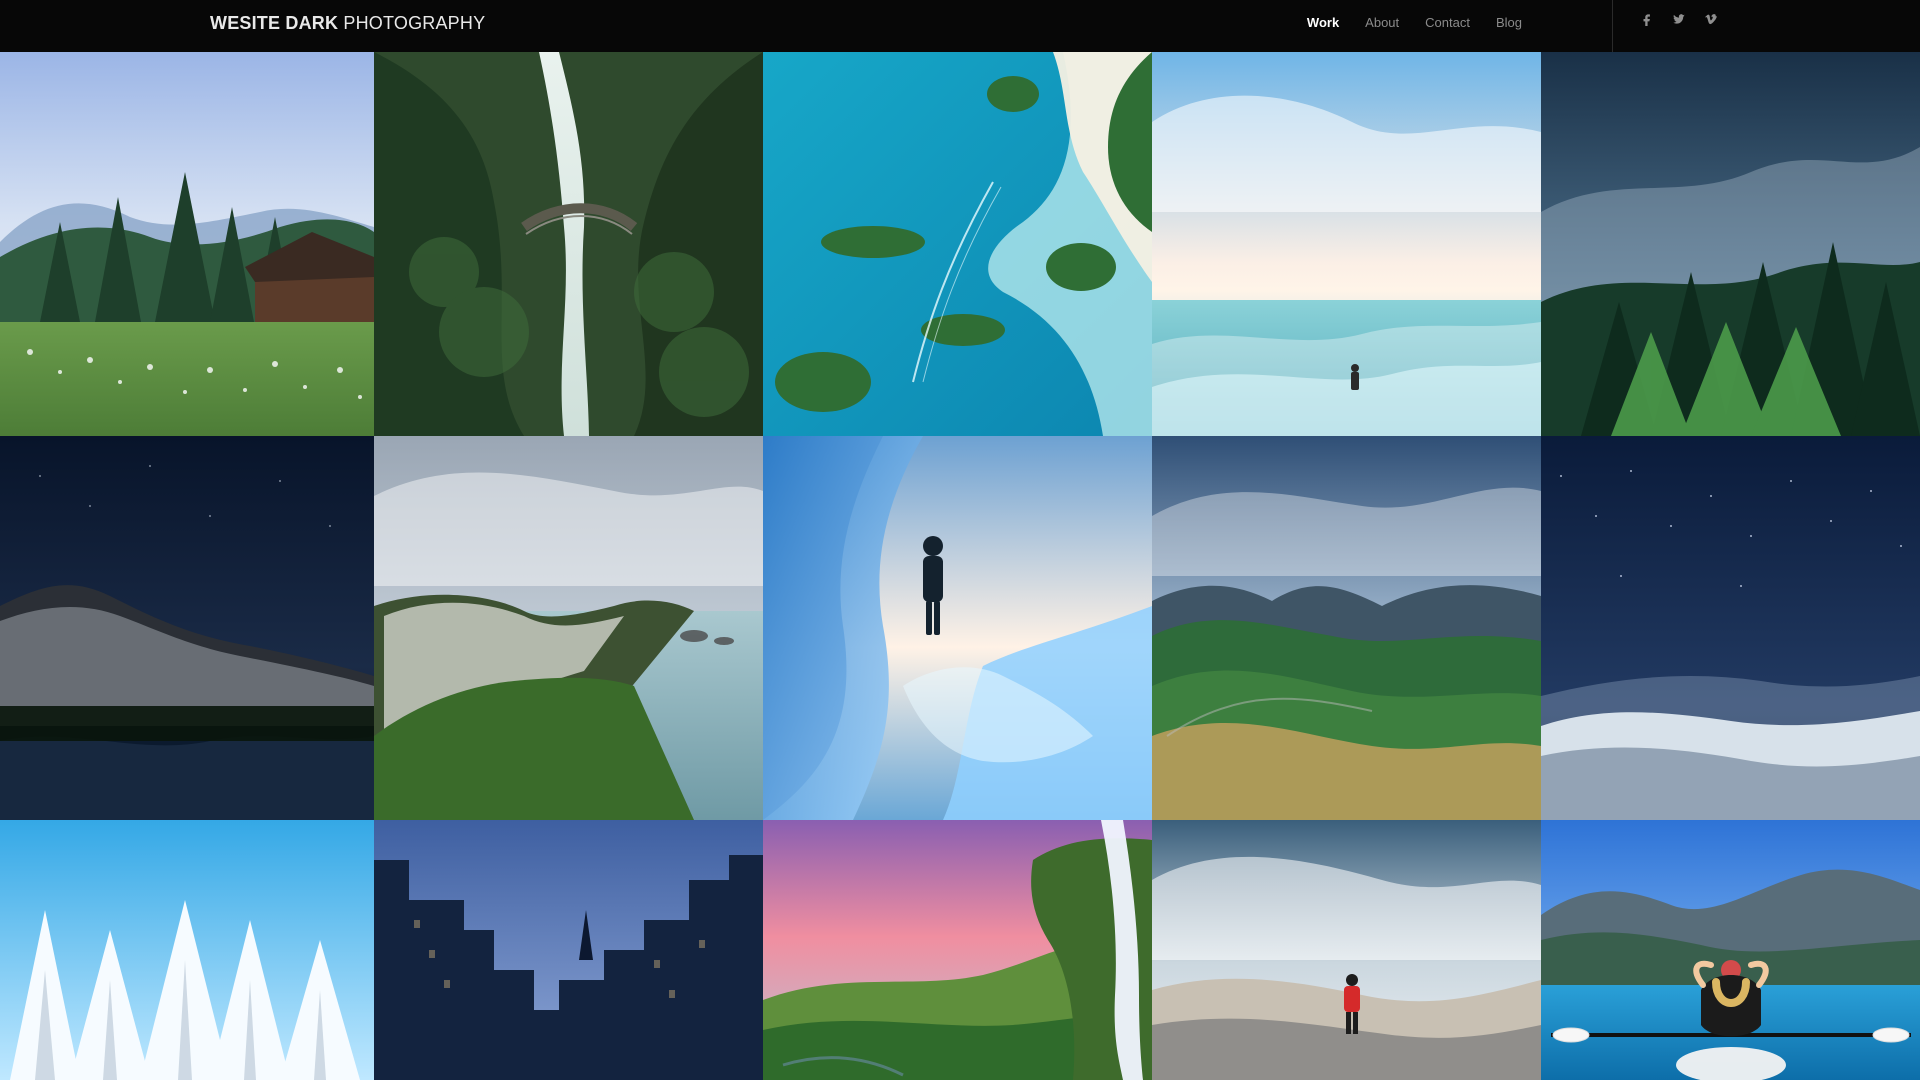 The image size is (1920, 1080). I want to click on photo-tile-person-in-sea, so click(1346, 244).